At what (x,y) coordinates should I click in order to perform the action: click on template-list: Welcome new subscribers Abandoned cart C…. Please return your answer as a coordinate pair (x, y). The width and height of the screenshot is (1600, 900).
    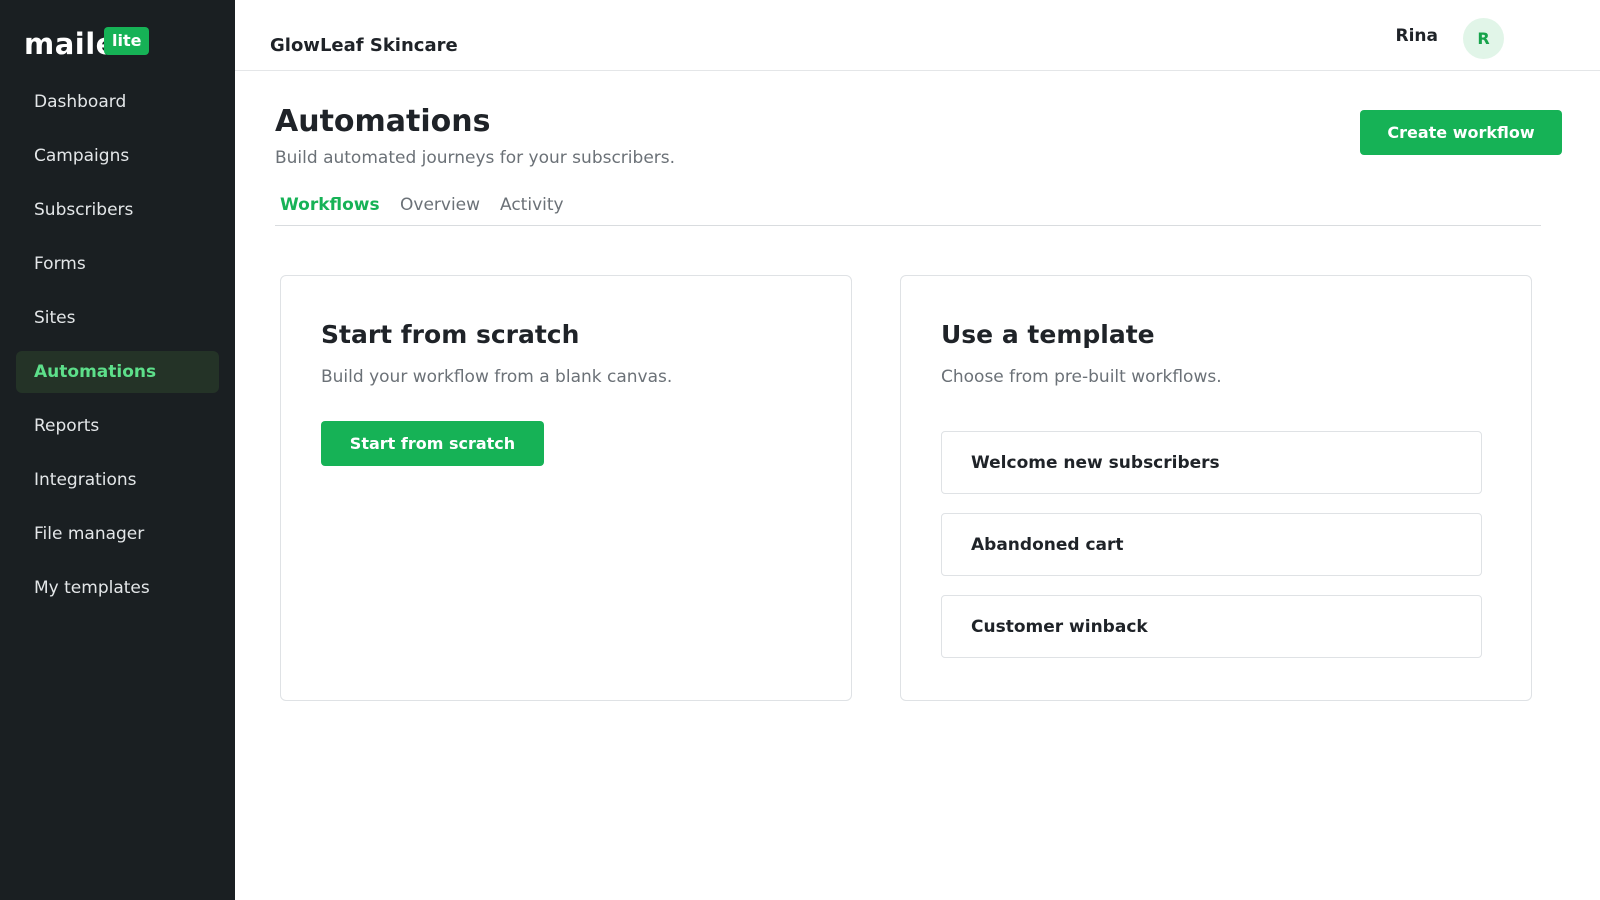
    Looking at the image, I should click on (1211, 554).